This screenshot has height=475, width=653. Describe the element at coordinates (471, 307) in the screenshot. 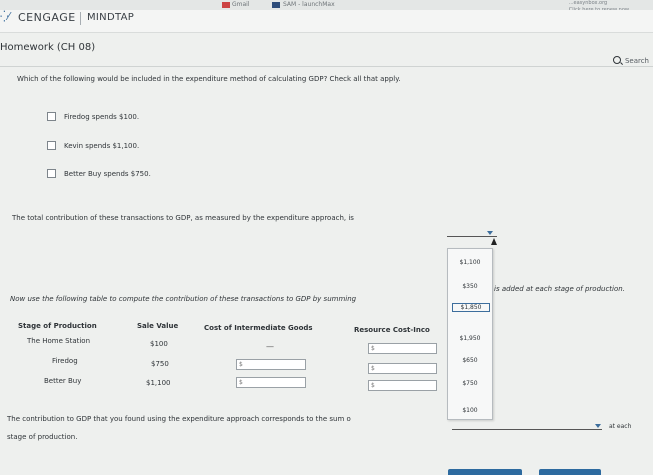

I see `dropdown-option-highlighted: $1,850` at that location.